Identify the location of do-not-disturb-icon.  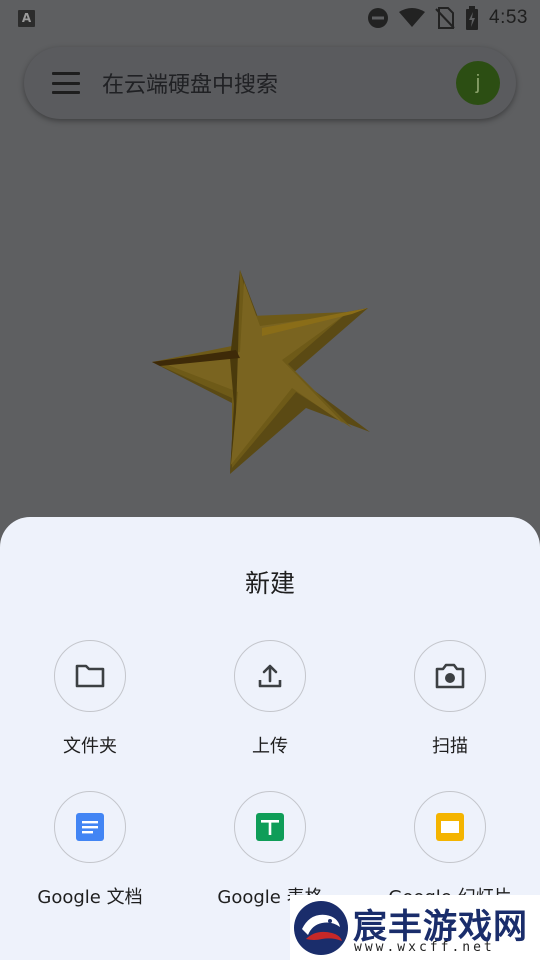
(378, 18).